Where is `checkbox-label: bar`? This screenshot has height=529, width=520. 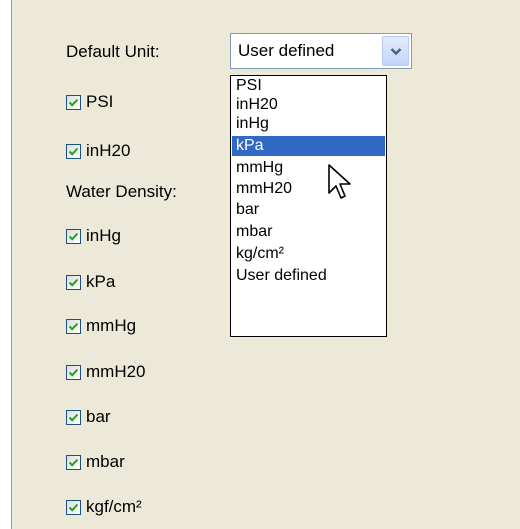
checkbox-label: bar is located at coordinates (98, 416).